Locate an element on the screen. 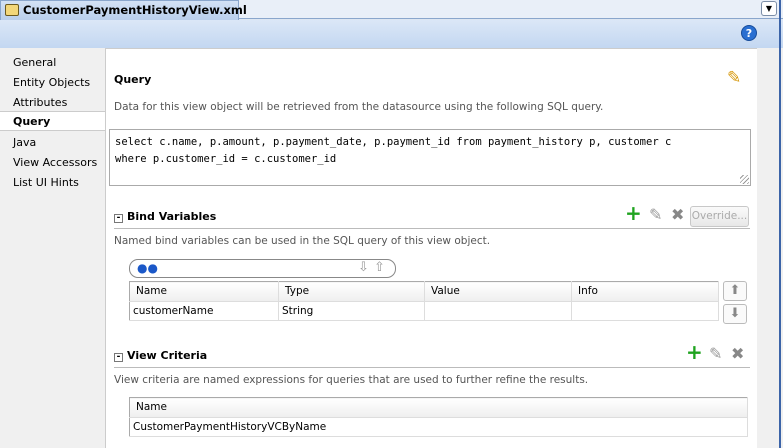 This screenshot has width=783, height=448. nav-item-general: General is located at coordinates (52, 63).